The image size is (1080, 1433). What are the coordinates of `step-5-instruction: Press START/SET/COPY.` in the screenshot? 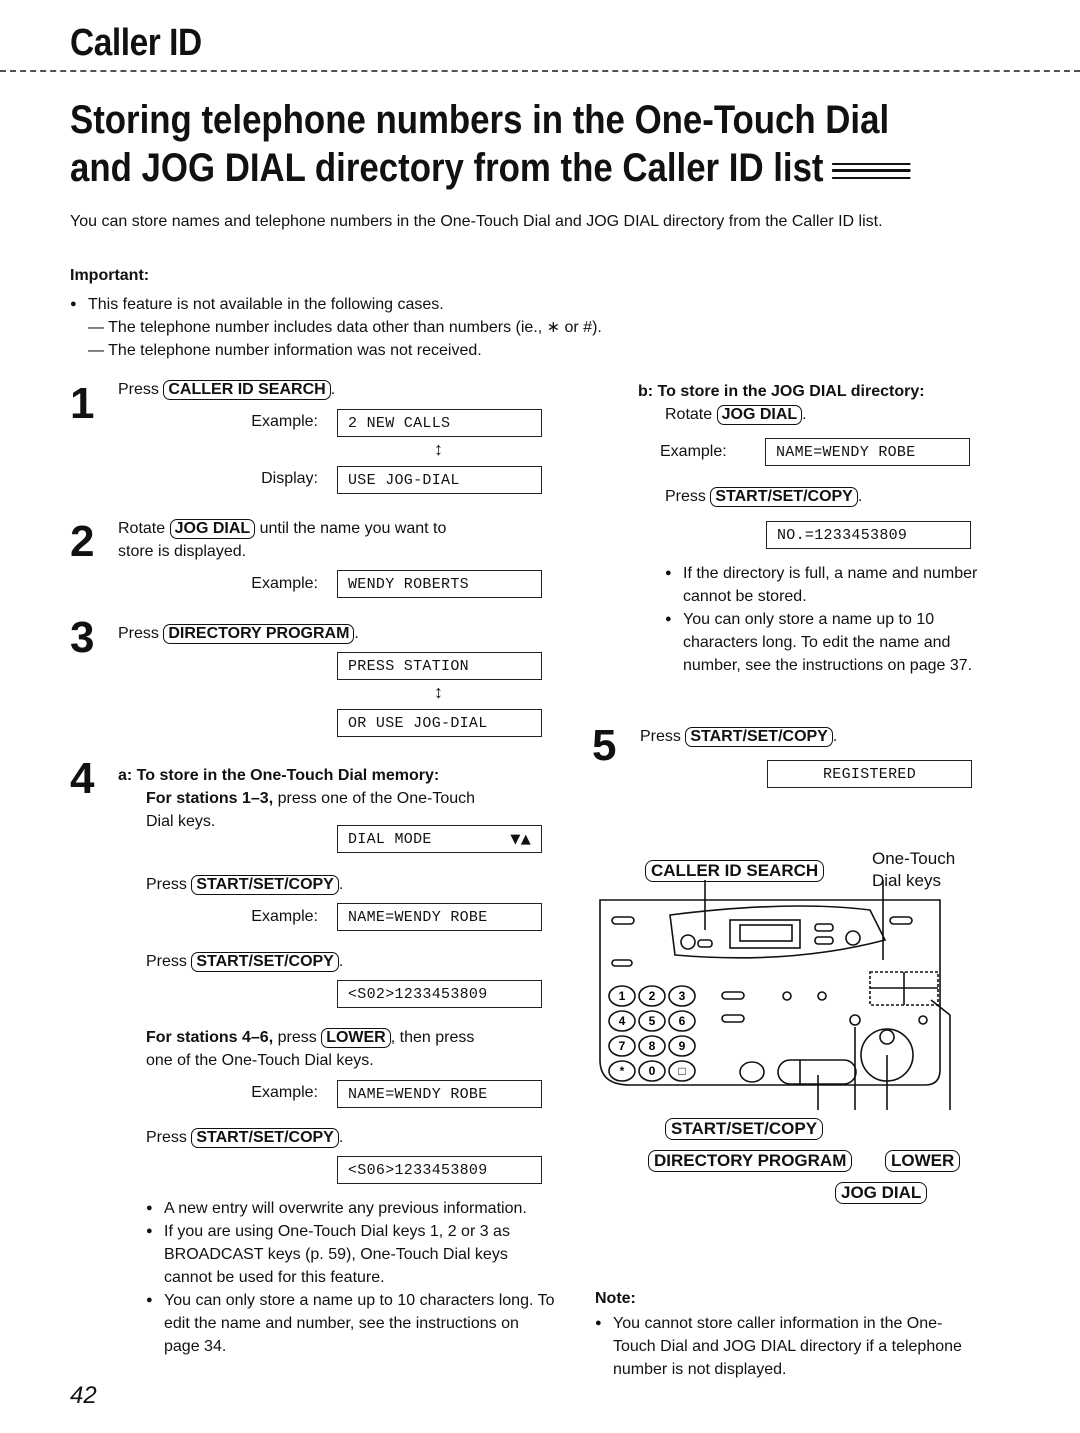 It's located at (739, 737).